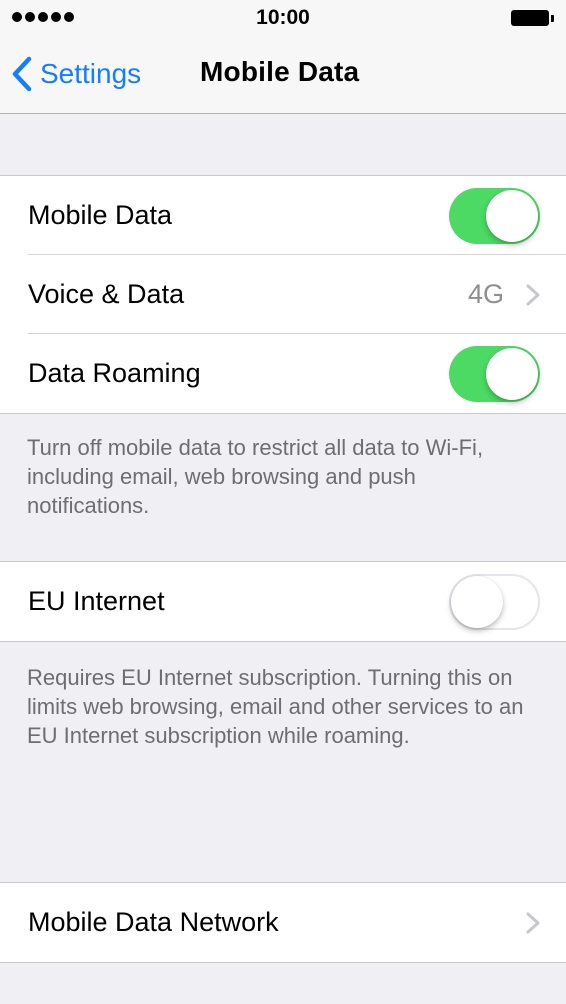 The width and height of the screenshot is (566, 1004). What do you see at coordinates (283, 373) in the screenshot?
I see `data-roaming-row: Data Roaming` at bounding box center [283, 373].